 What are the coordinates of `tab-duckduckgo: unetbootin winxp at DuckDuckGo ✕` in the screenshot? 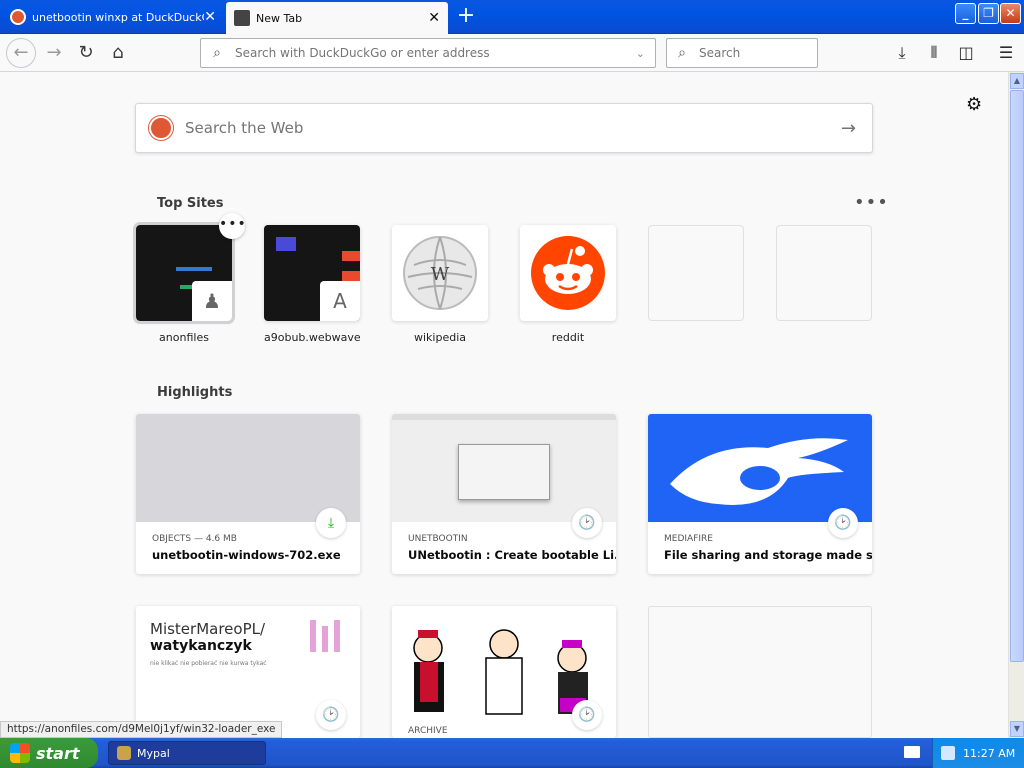 It's located at (113, 17).